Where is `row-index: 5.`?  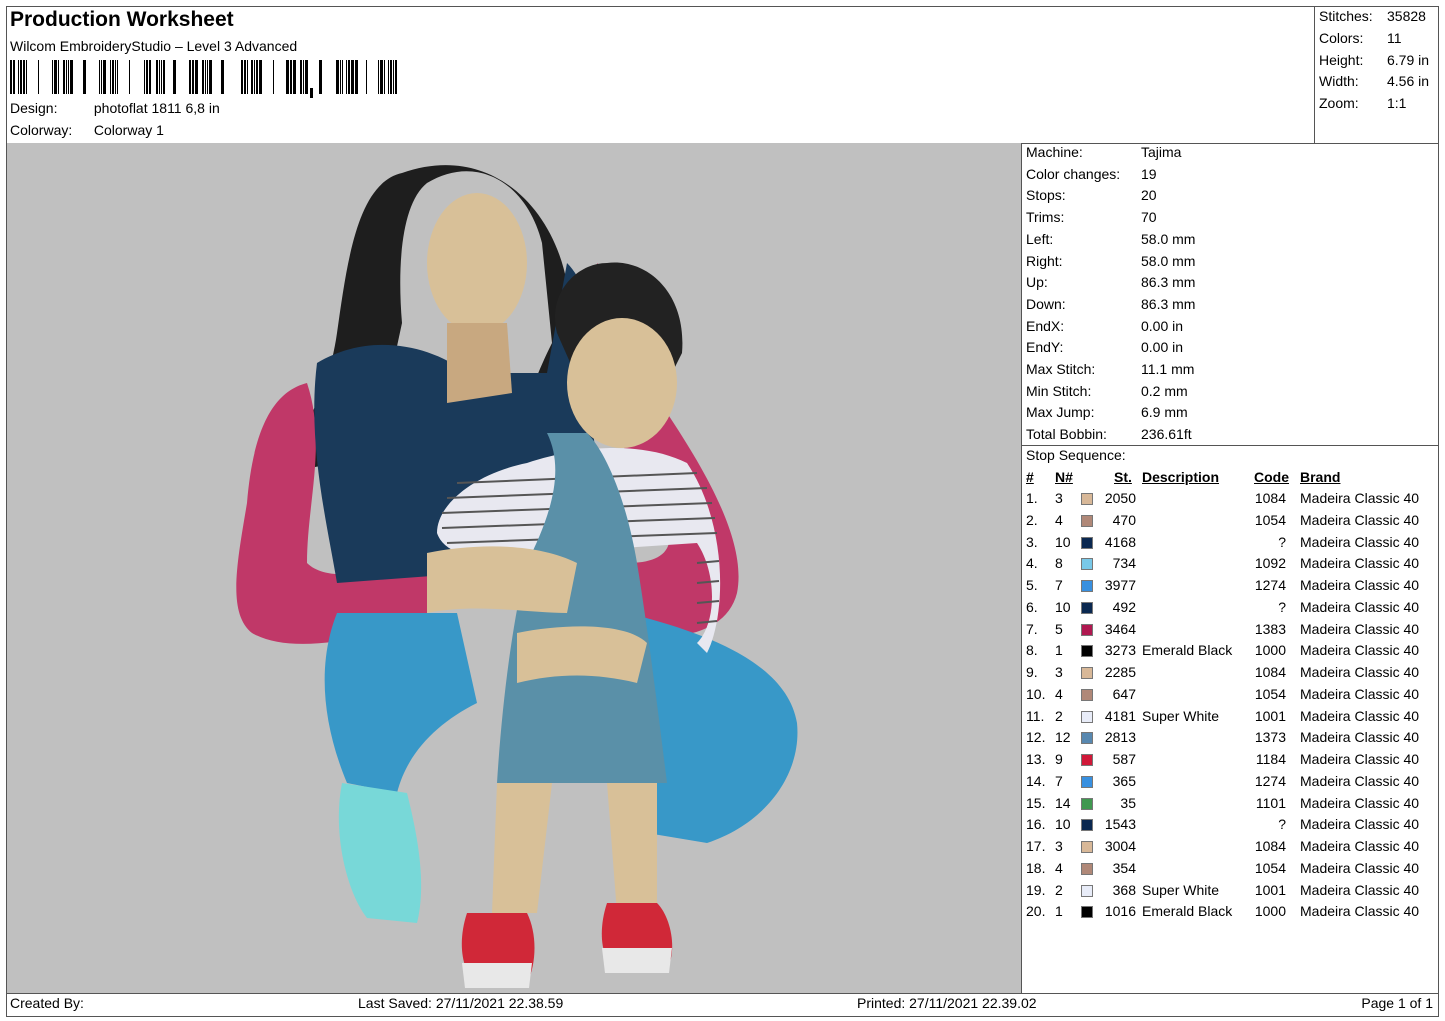
row-index: 5. is located at coordinates (1032, 585).